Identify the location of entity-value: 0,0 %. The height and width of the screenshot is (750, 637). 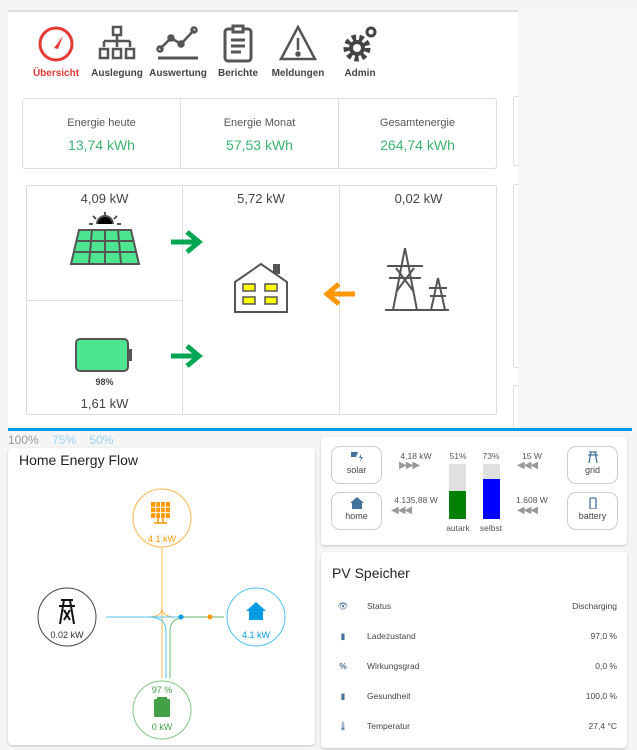
(606, 666).